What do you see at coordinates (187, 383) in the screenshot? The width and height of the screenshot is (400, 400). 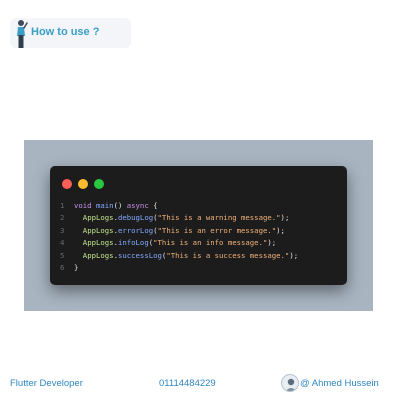 I see `phone-number: 01114484229` at bounding box center [187, 383].